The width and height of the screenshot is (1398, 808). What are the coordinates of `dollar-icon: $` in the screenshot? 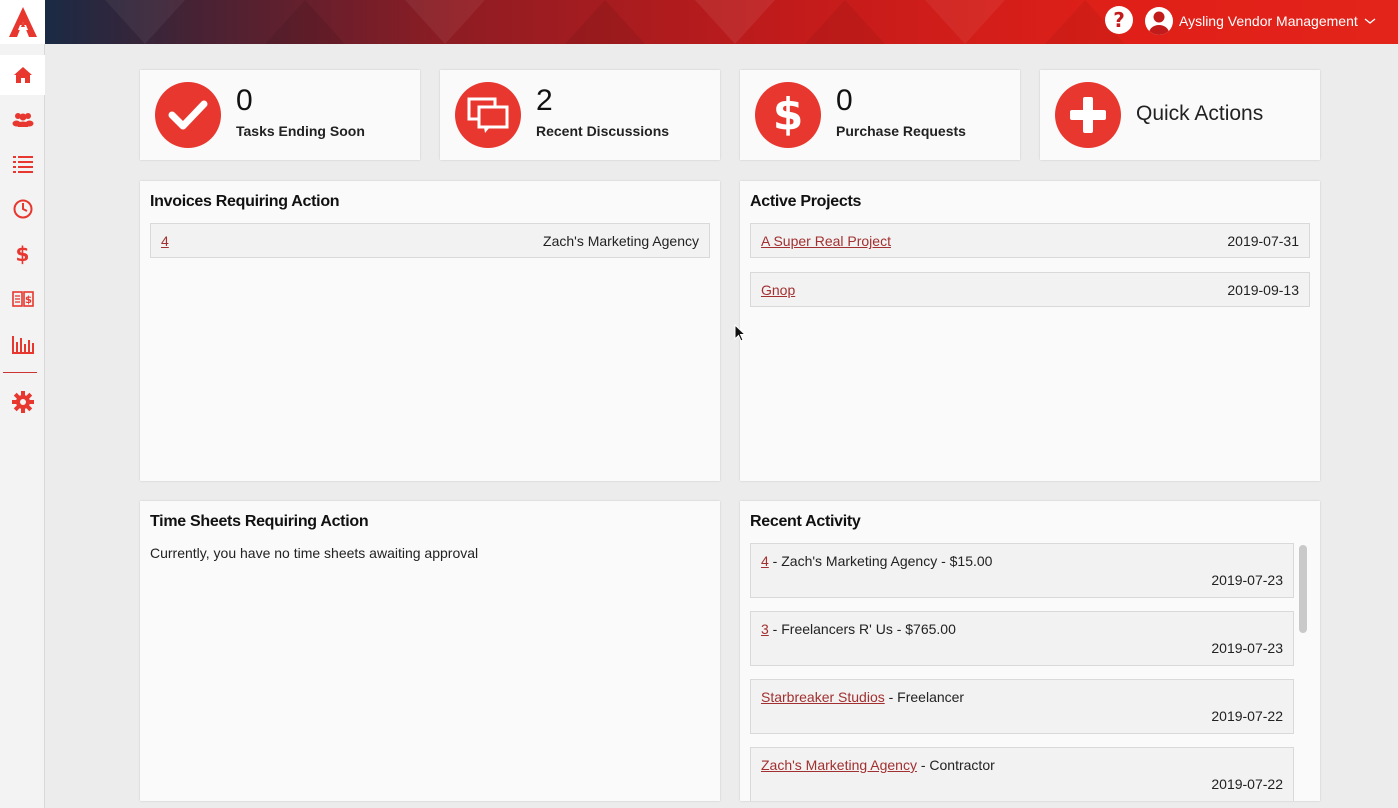 It's located at (22, 254).